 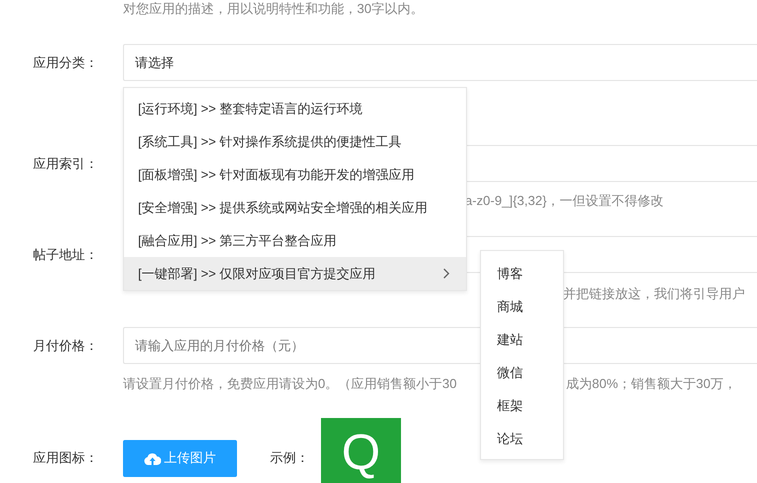 What do you see at coordinates (65, 458) in the screenshot?
I see `field-label: 应用图标：` at bounding box center [65, 458].